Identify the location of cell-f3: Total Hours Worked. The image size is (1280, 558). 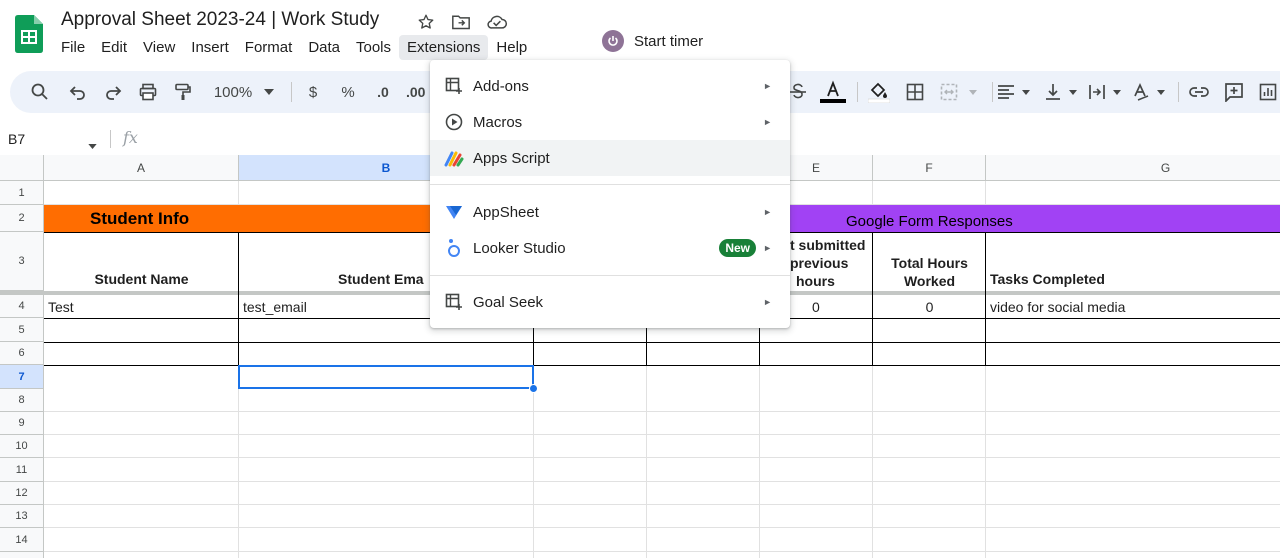
(929, 261).